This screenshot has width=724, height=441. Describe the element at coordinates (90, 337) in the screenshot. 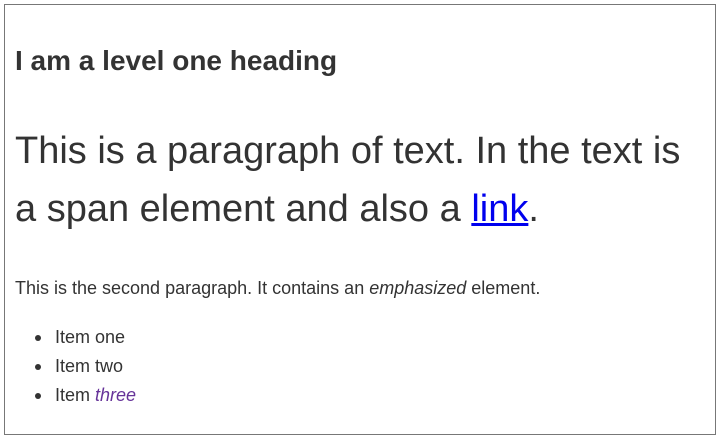

I see `list-item-label: Item one` at that location.